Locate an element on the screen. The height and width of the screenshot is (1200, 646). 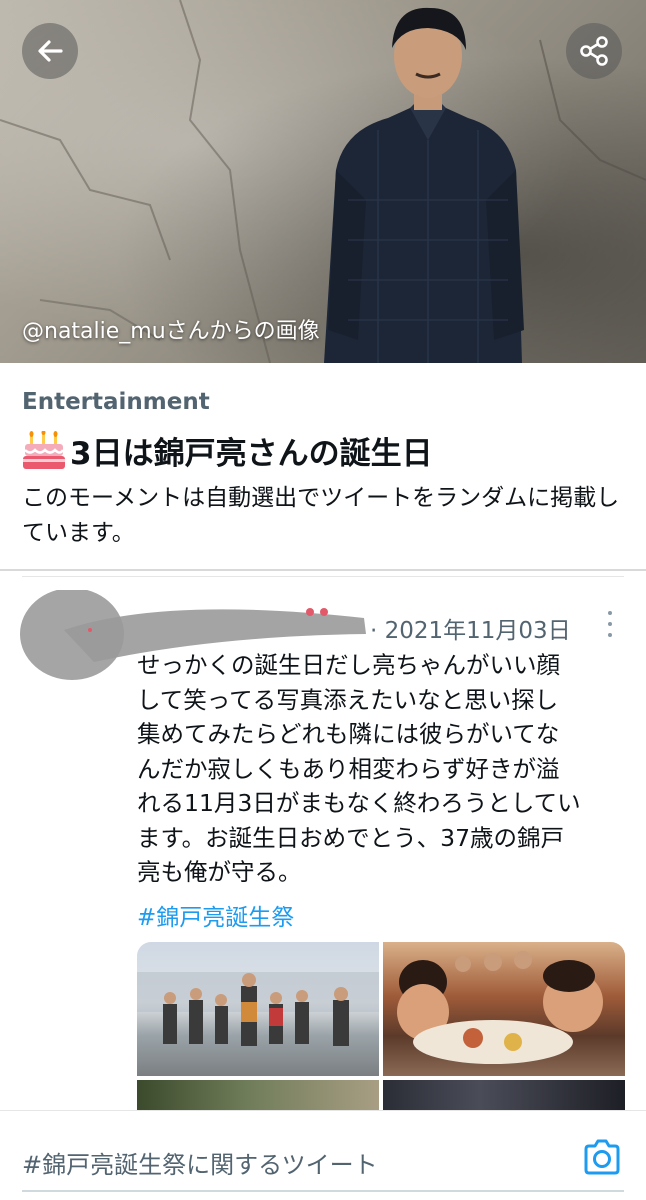
tweet-line: 亮も俺が守る。 is located at coordinates (219, 872).